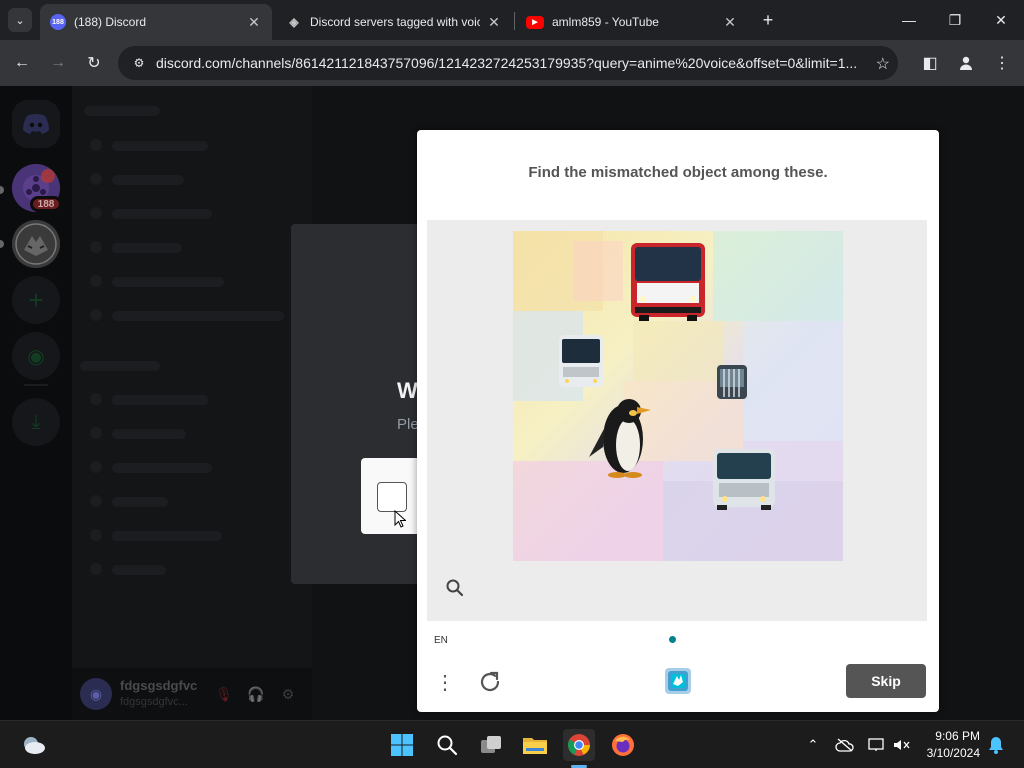 This screenshot has width=1024, height=768. I want to click on start-button, so click(402, 745).